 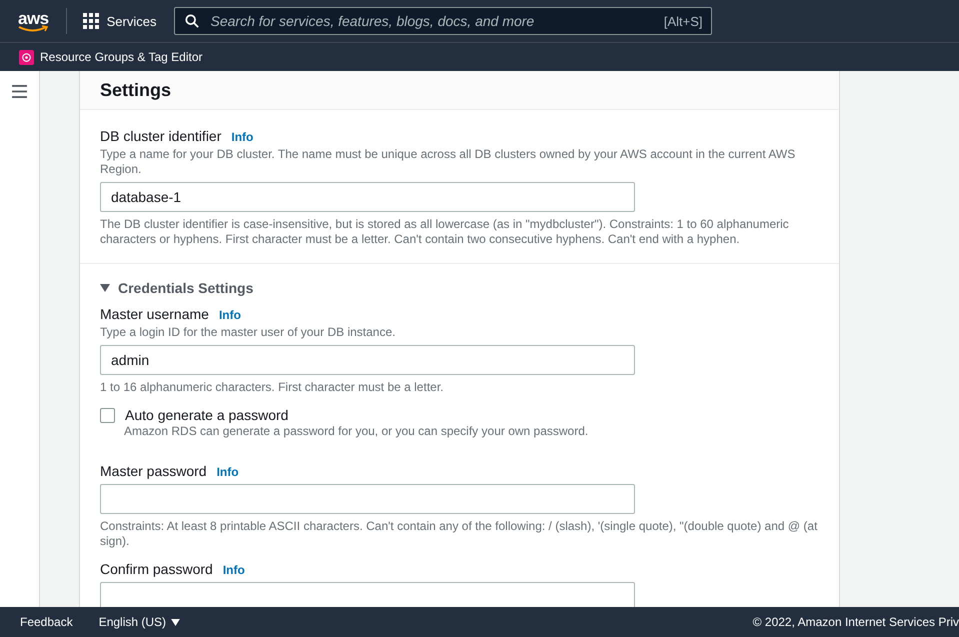 I want to click on service-icon, so click(x=26, y=57).